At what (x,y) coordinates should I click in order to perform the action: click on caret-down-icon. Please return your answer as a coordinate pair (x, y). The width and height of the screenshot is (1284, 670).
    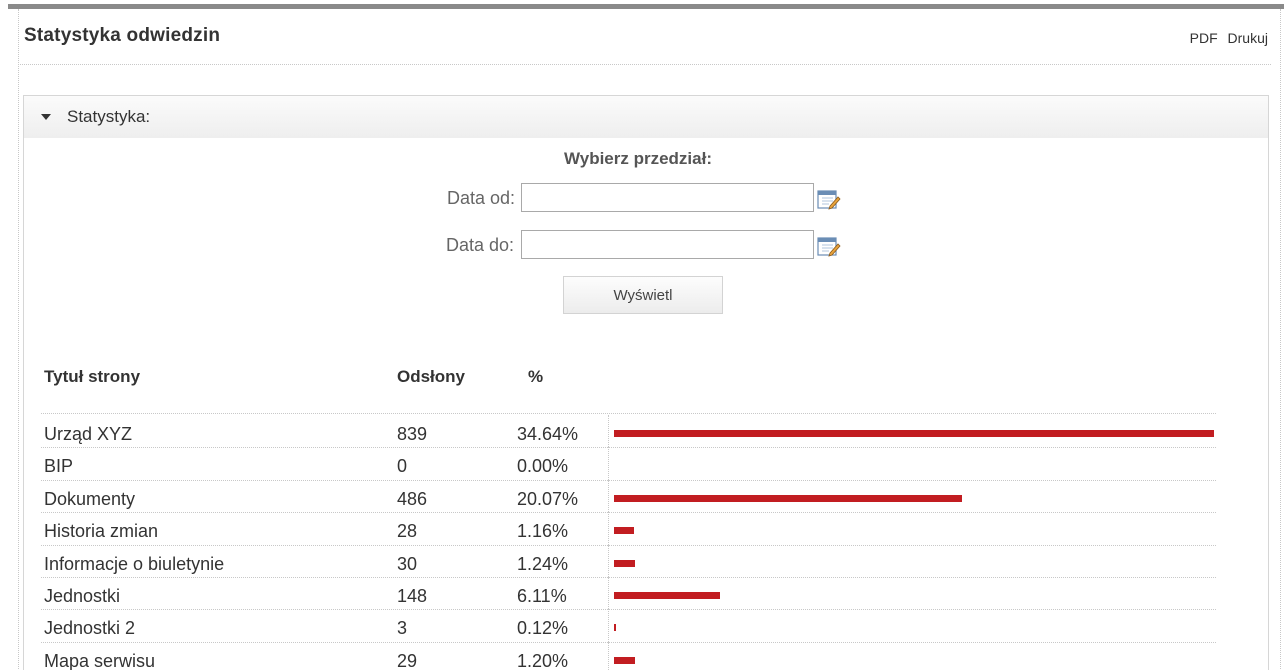
    Looking at the image, I should click on (46, 117).